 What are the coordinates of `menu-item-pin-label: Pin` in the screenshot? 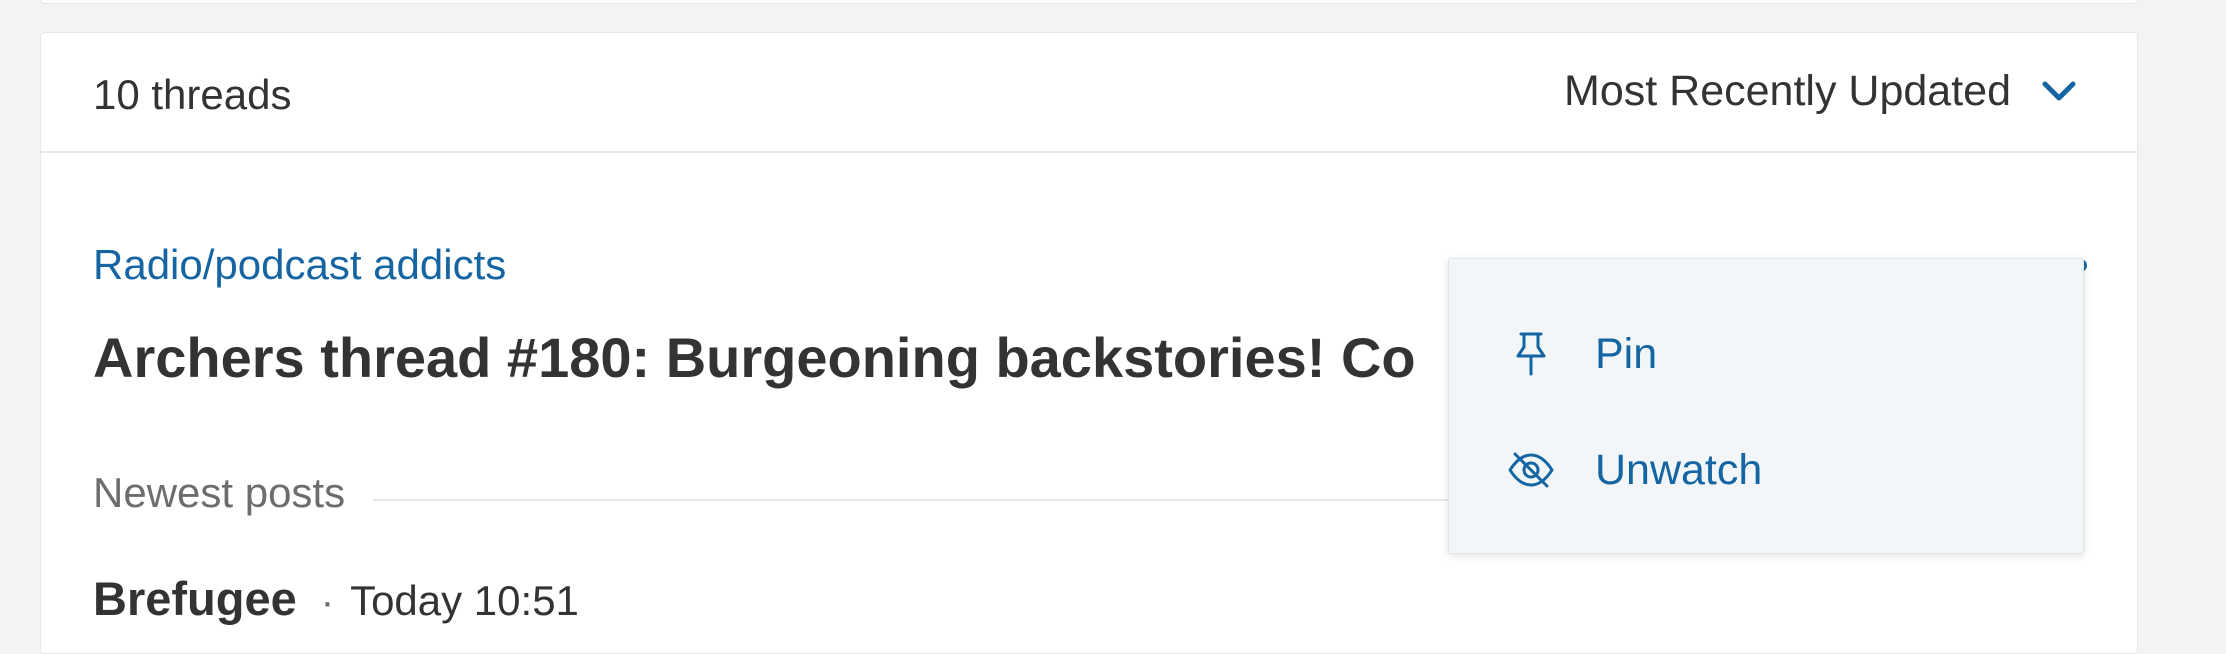 It's located at (1626, 353).